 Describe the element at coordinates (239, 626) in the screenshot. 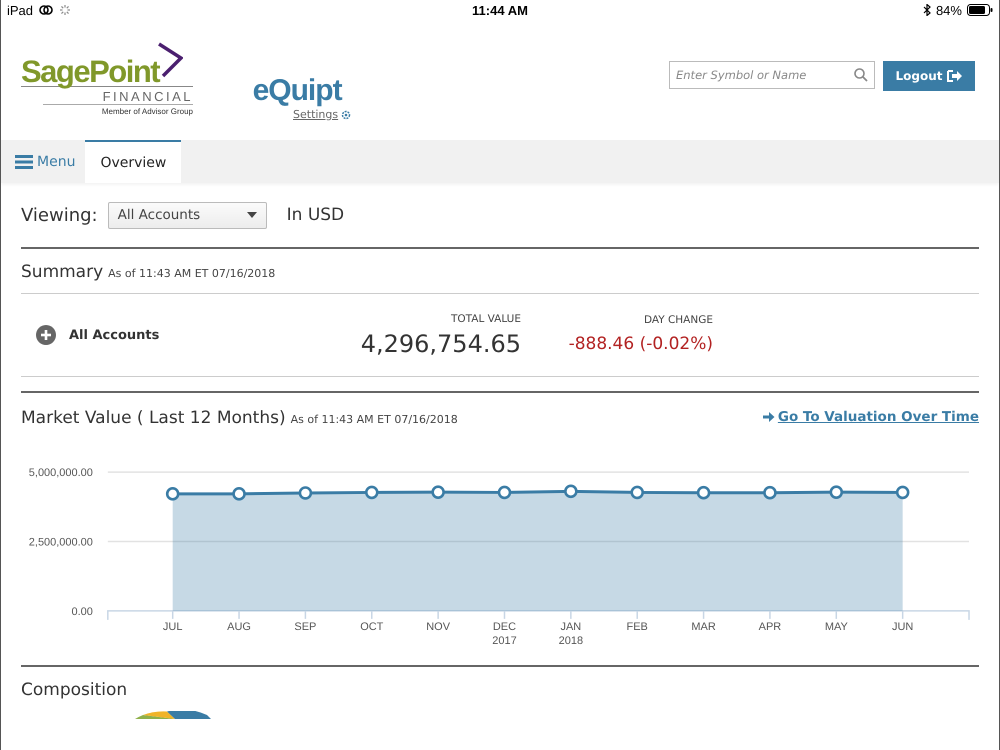

I see `x-tick-label: AUG` at that location.